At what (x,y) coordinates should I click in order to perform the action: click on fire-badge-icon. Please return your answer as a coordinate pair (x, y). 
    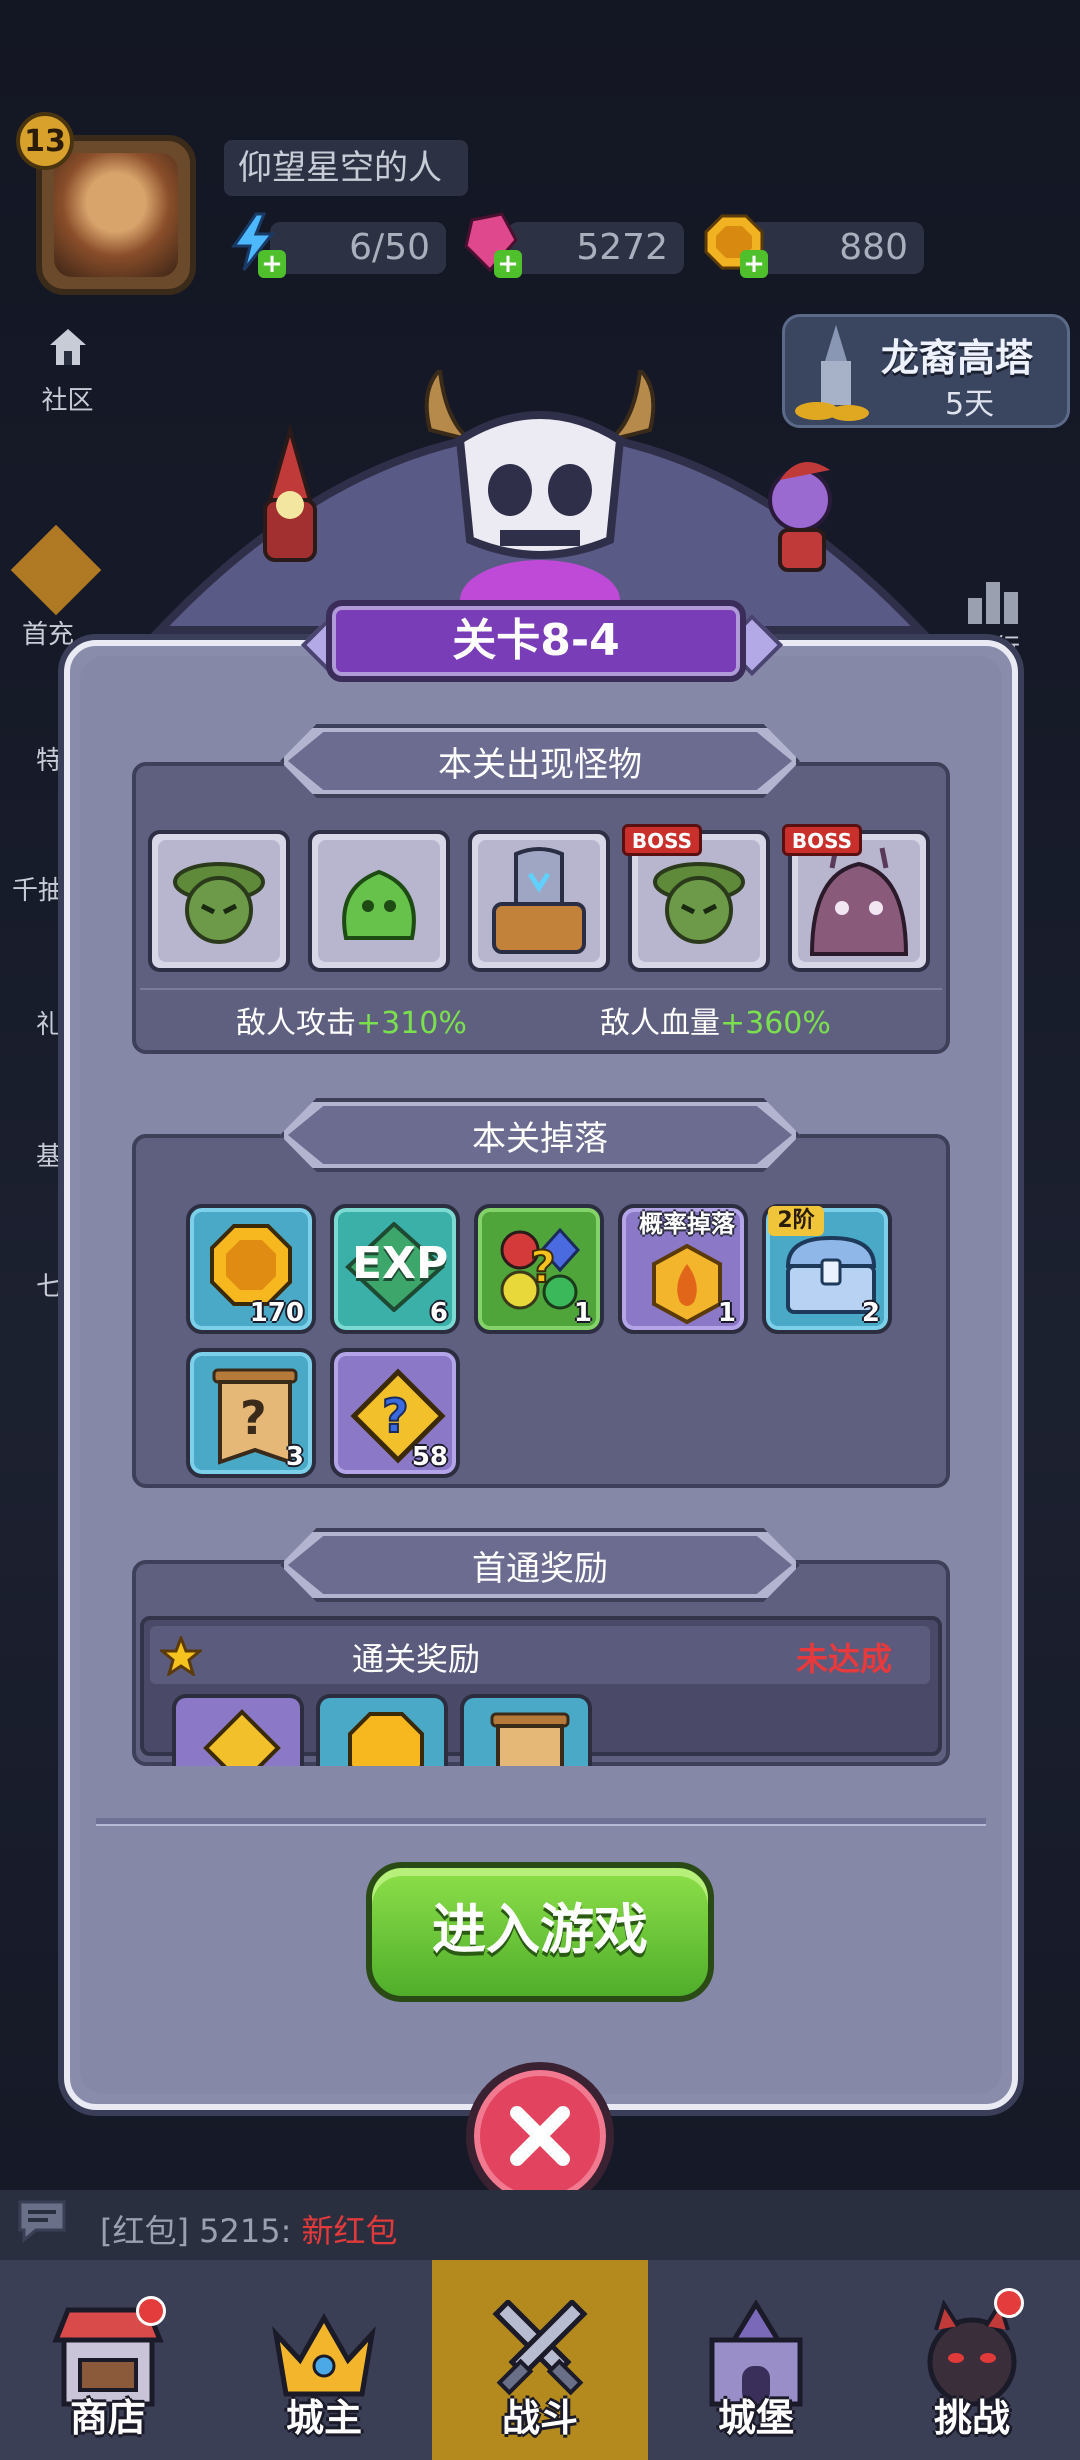
    Looking at the image, I should click on (687, 1284).